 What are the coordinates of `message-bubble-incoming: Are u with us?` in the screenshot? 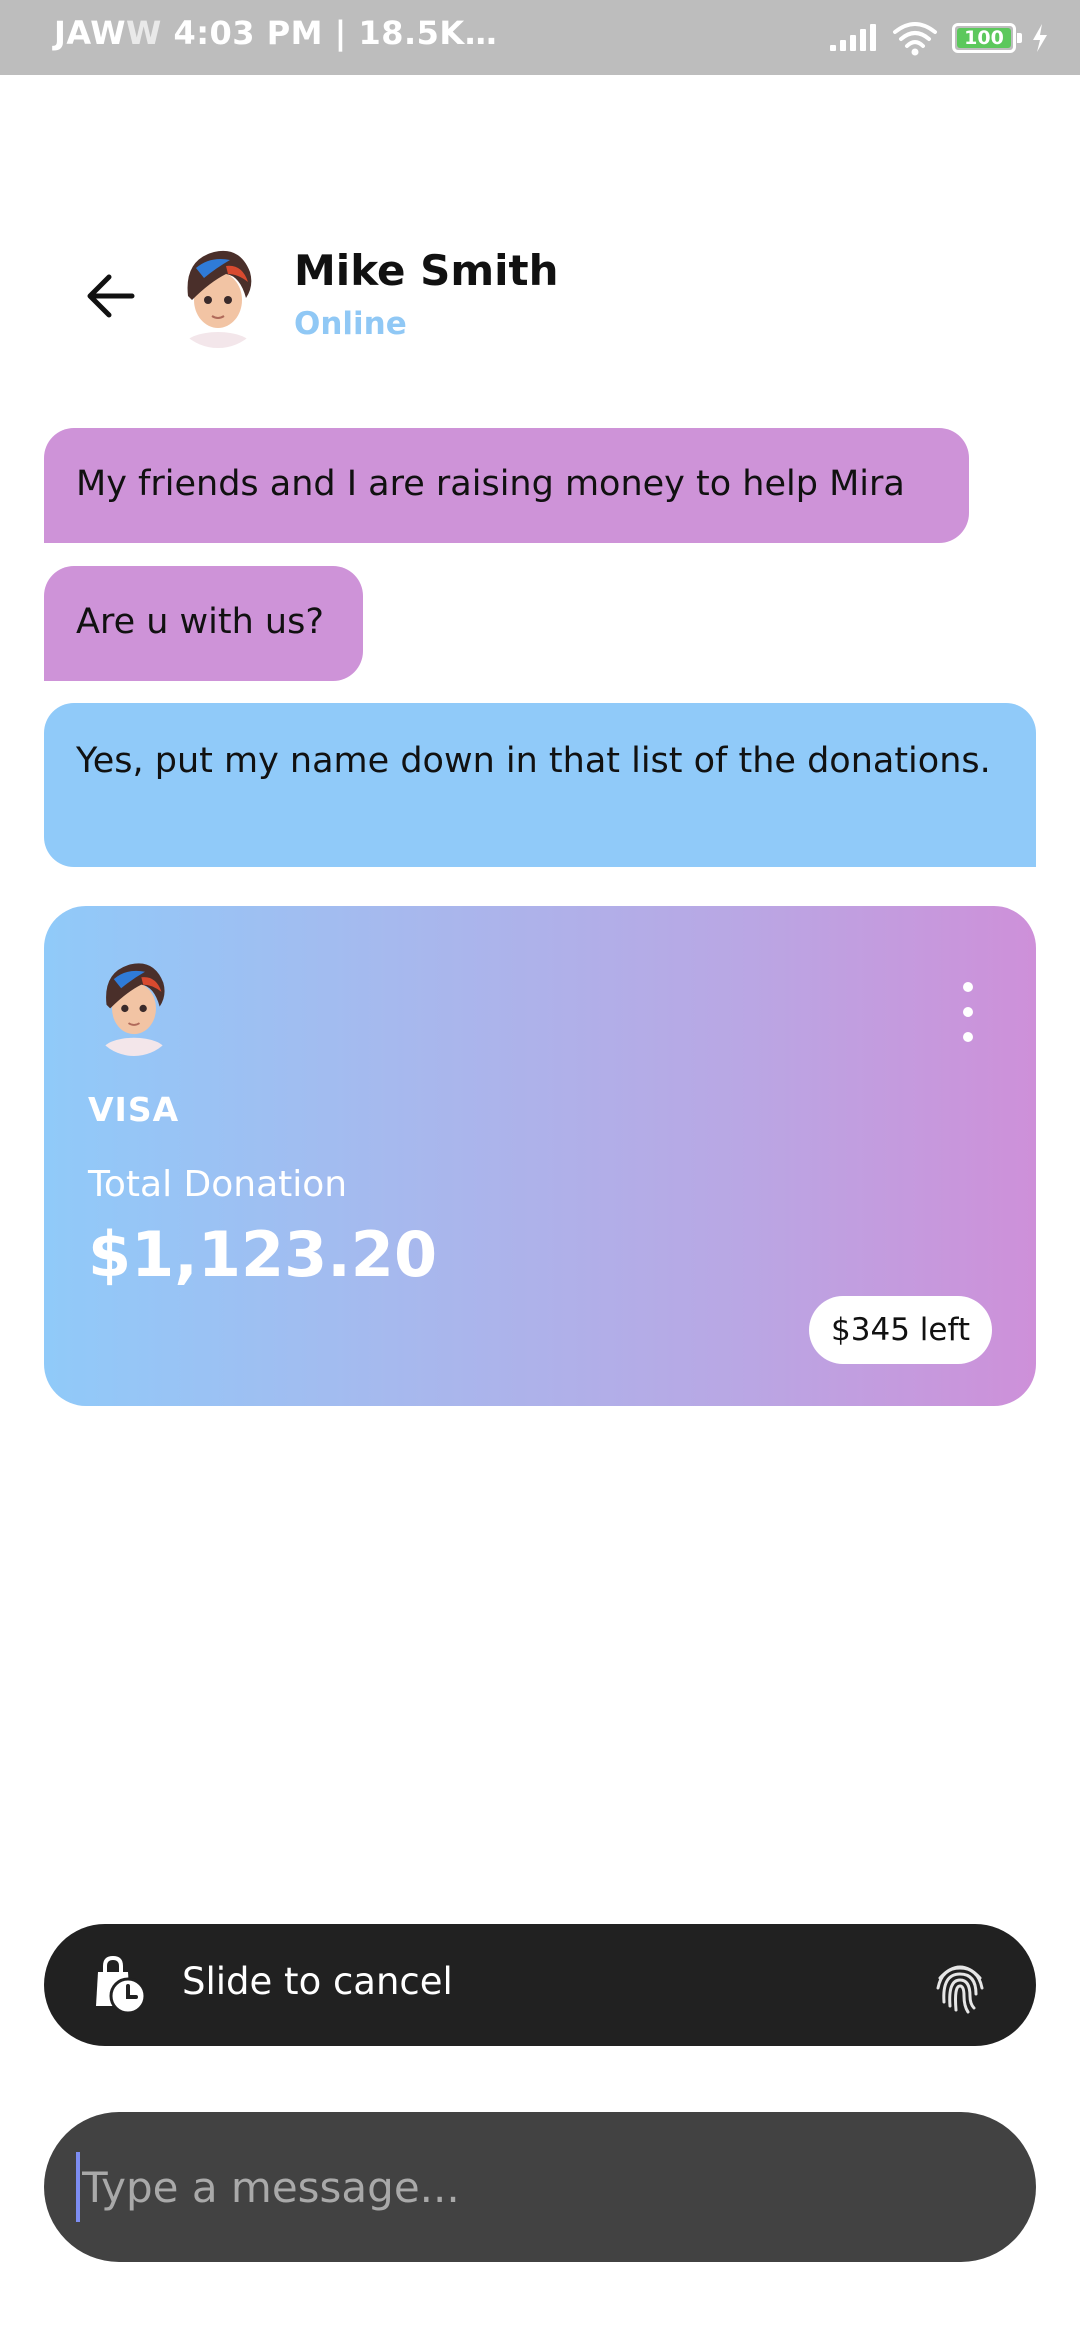 It's located at (203, 623).